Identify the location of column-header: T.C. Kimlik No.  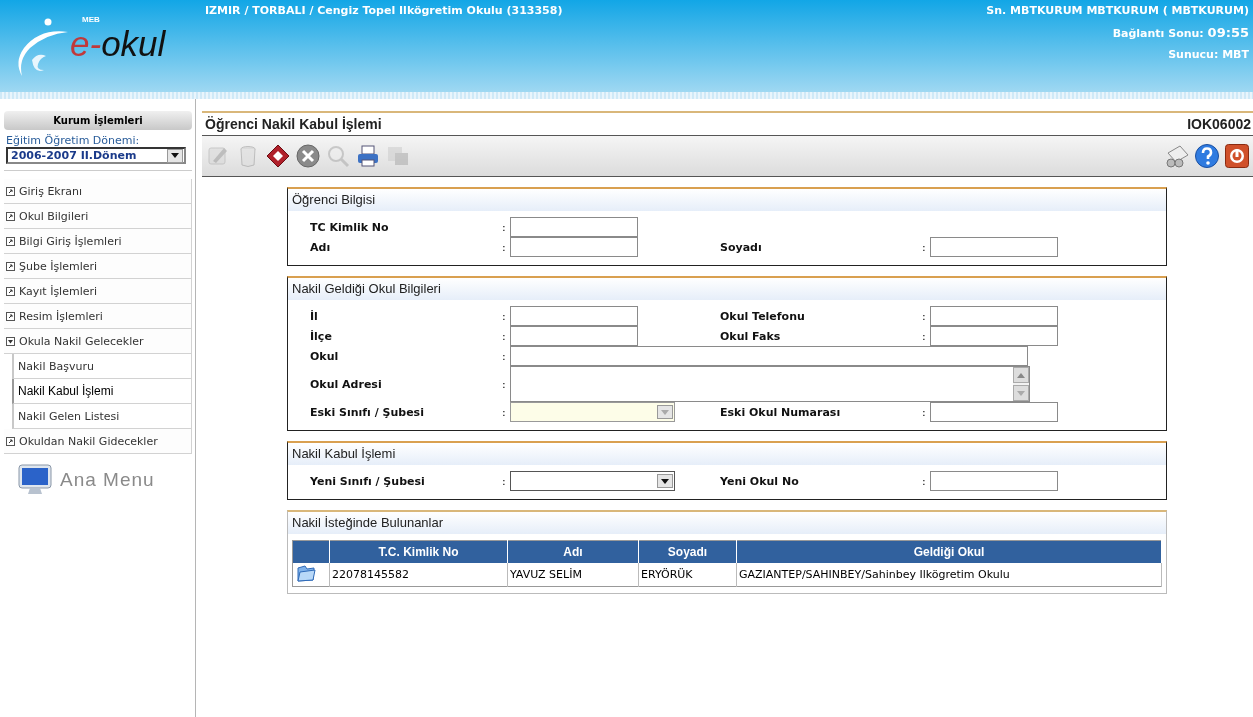
(418, 551).